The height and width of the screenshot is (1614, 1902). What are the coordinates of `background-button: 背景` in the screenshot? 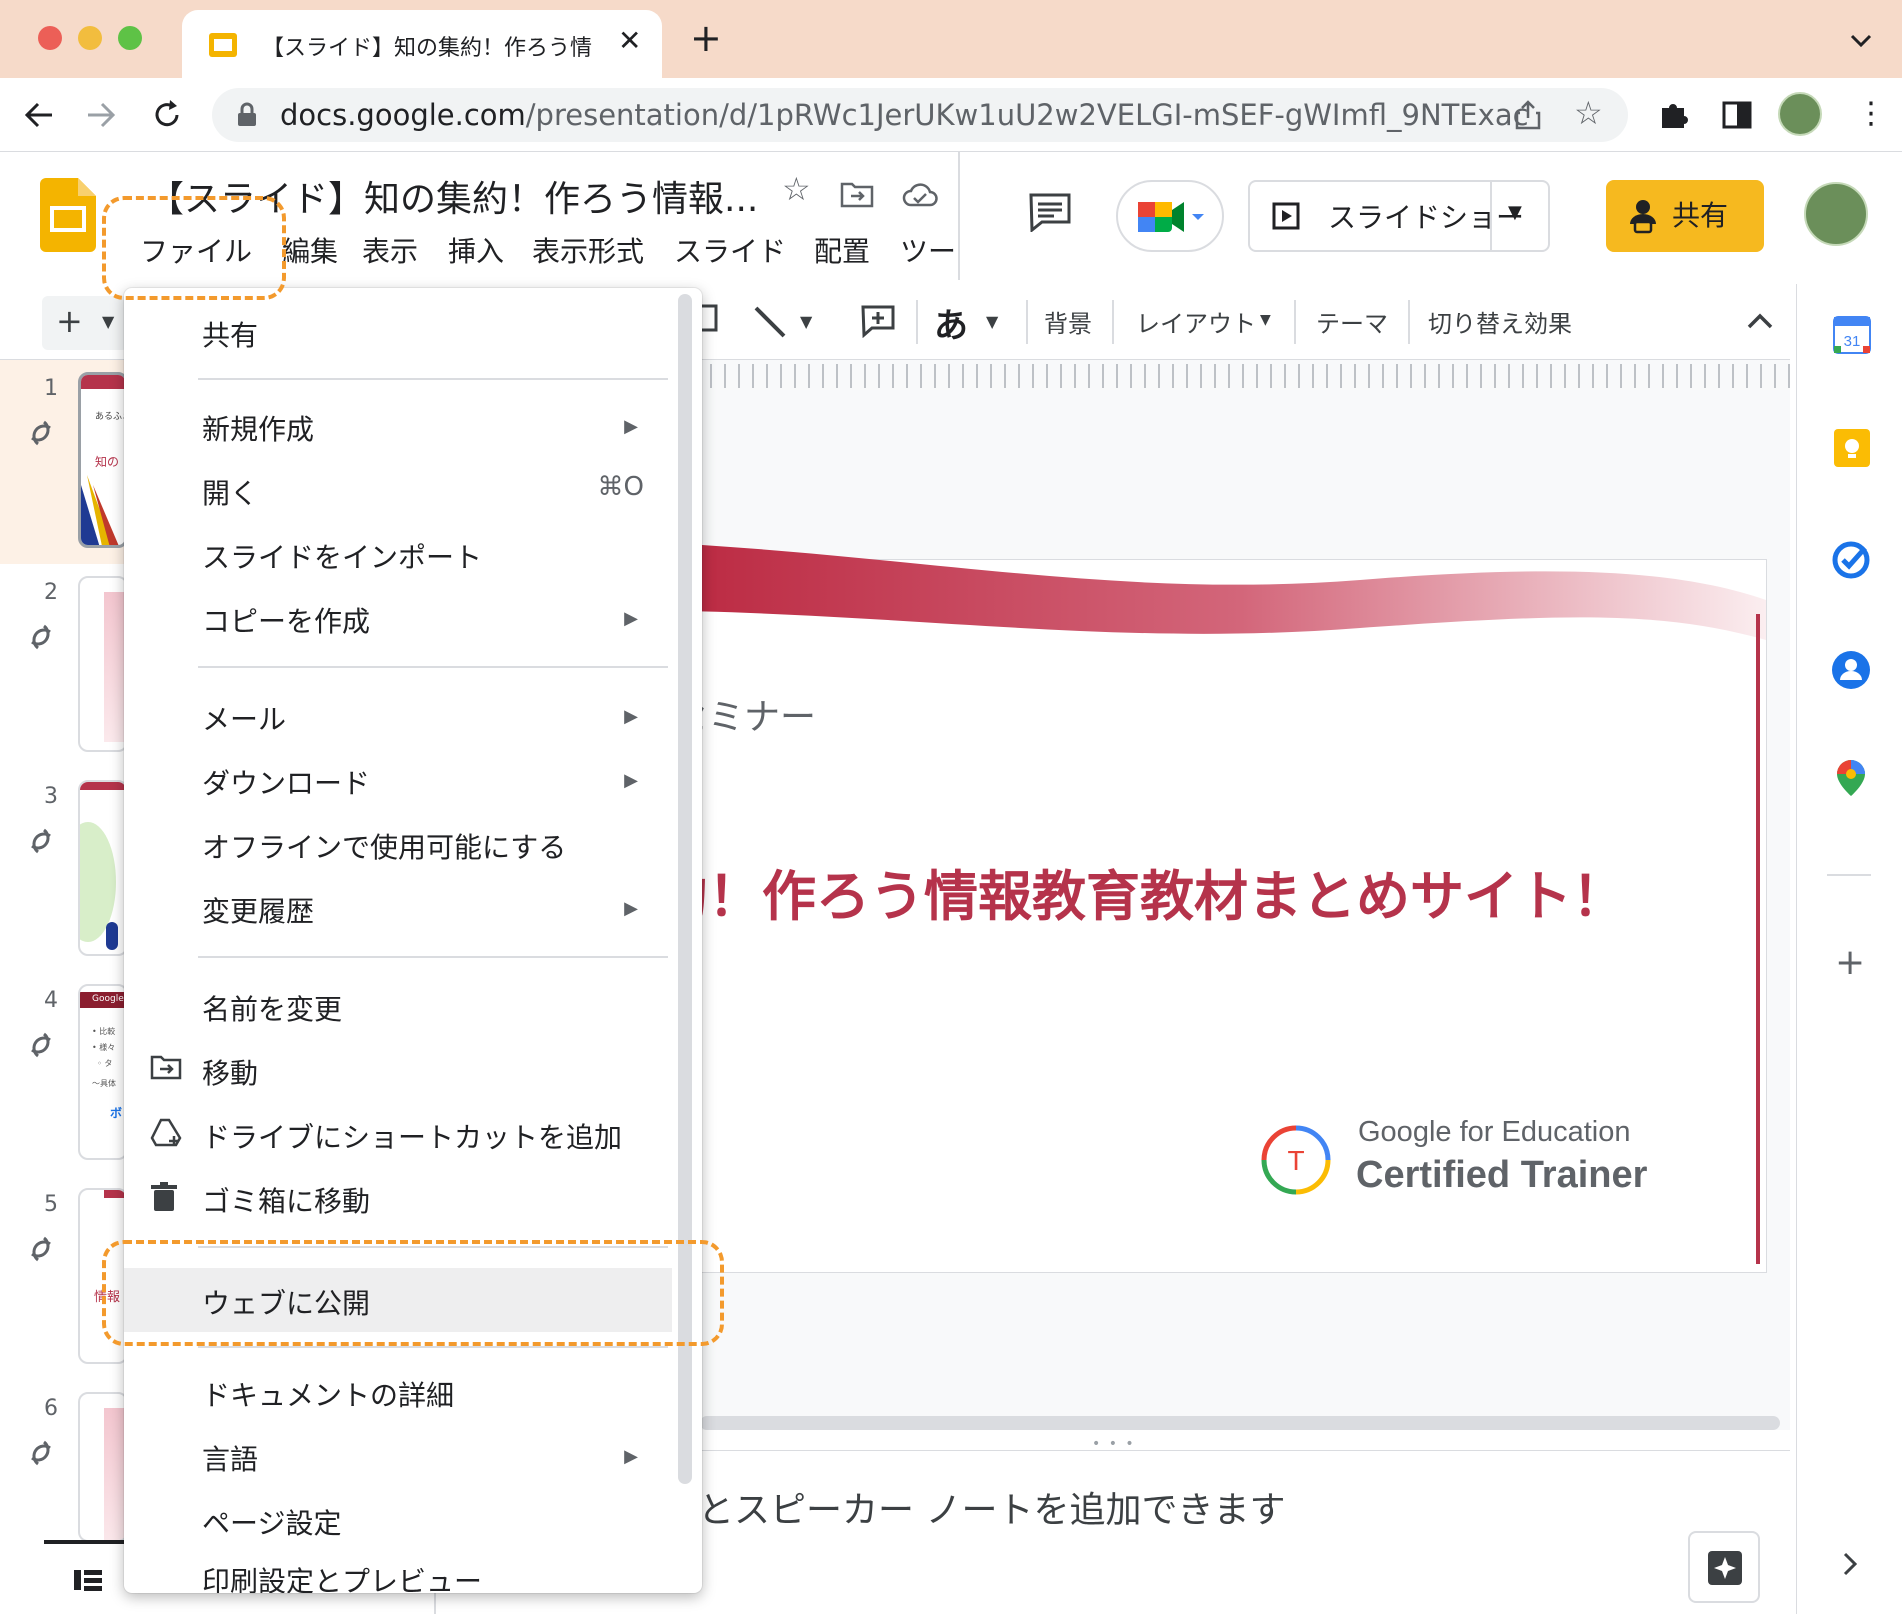 It's located at (1068, 321).